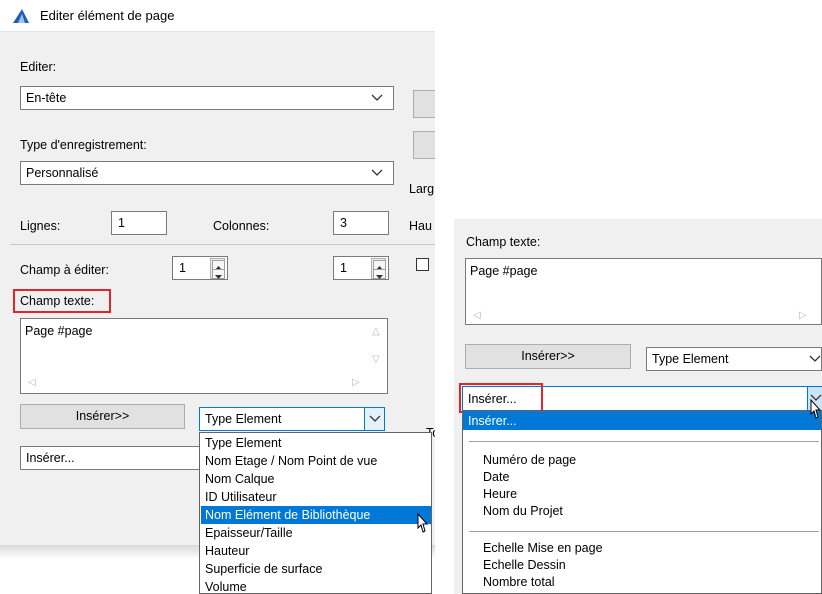  Describe the element at coordinates (139, 223) in the screenshot. I see `lines-input: 1` at that location.